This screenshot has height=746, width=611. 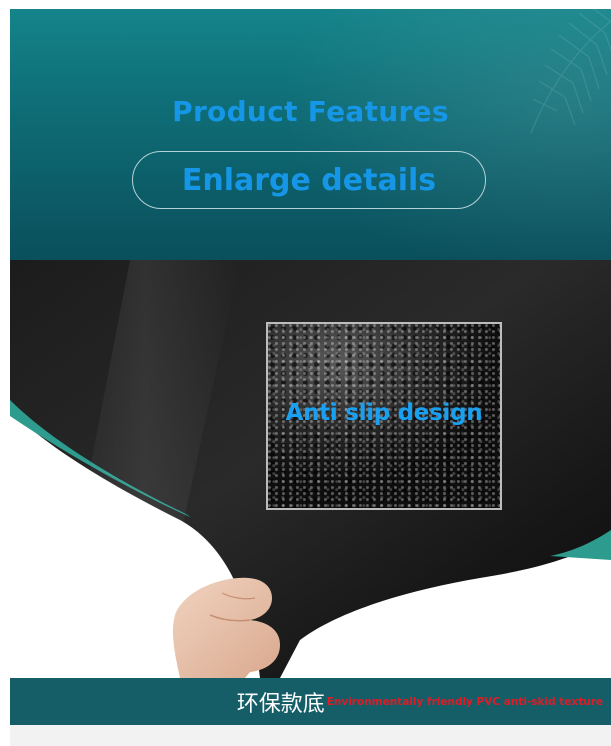 I want to click on texture-zoom-inset: Anti slip design, so click(x=384, y=416).